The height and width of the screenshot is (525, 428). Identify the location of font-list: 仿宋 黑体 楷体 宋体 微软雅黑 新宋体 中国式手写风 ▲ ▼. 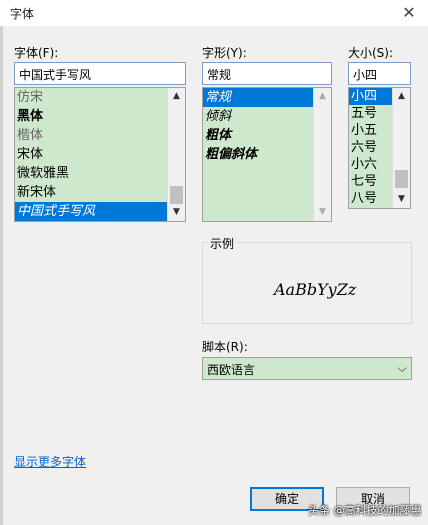
(100, 154).